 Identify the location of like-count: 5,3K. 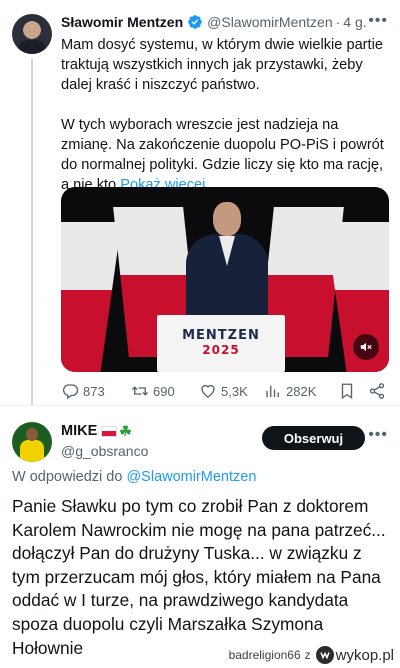
(234, 391).